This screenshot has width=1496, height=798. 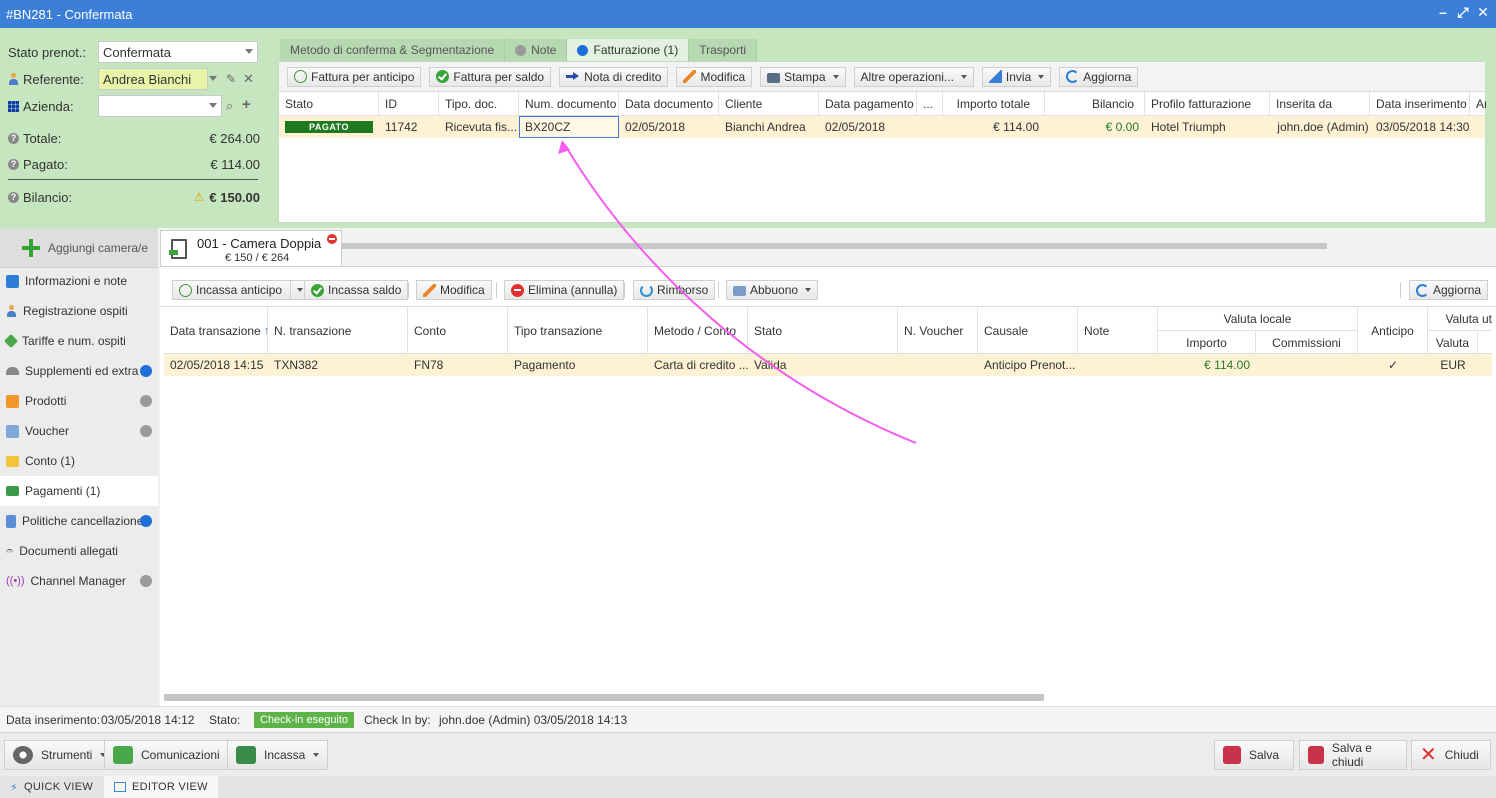 I want to click on col-data-inserimento: Data inserimento, so click(x=1420, y=104).